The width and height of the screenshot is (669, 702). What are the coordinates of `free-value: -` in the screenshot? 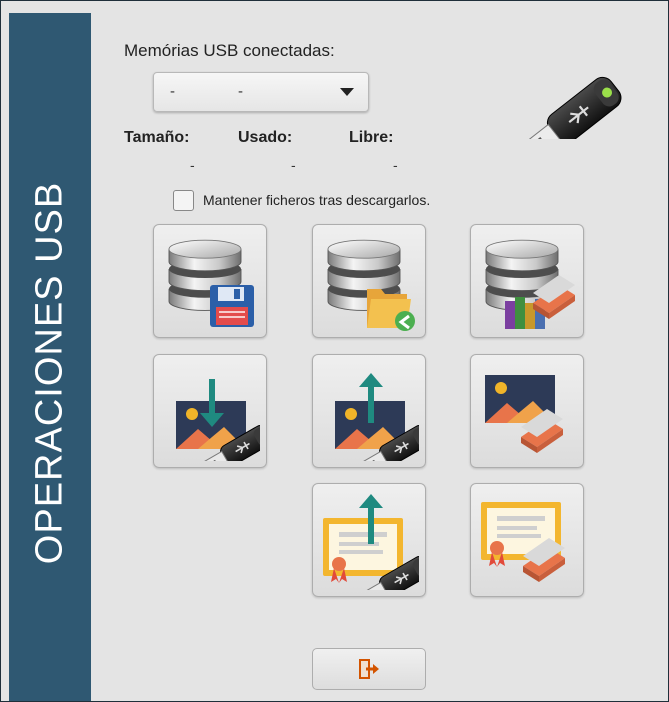 It's located at (395, 165).